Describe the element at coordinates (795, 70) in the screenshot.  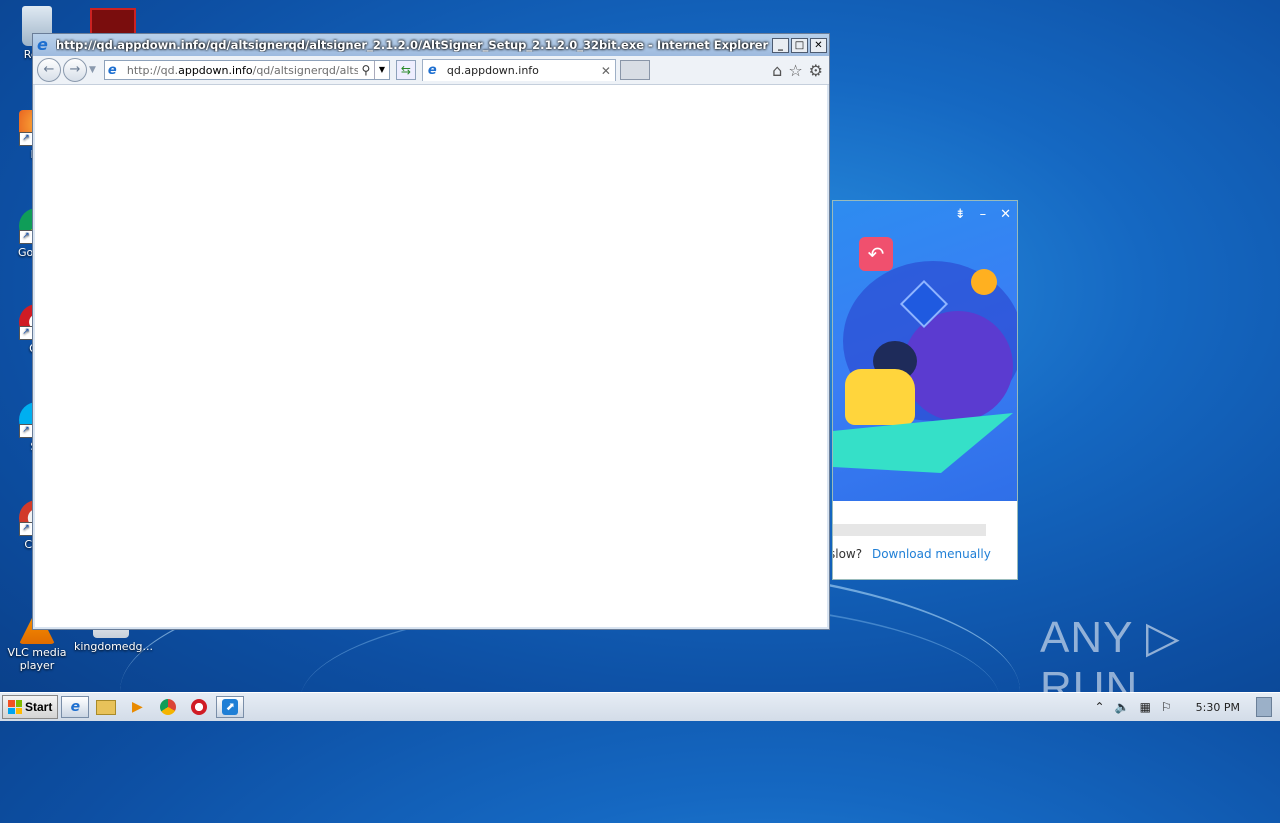
I see `favorites-star-icon: ☆` at that location.